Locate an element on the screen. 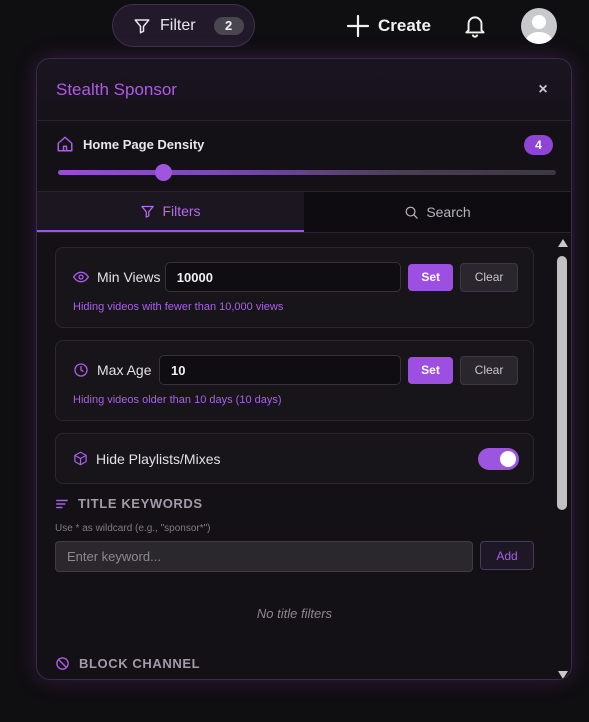 The image size is (589, 722). plus-icon is located at coordinates (358, 26).